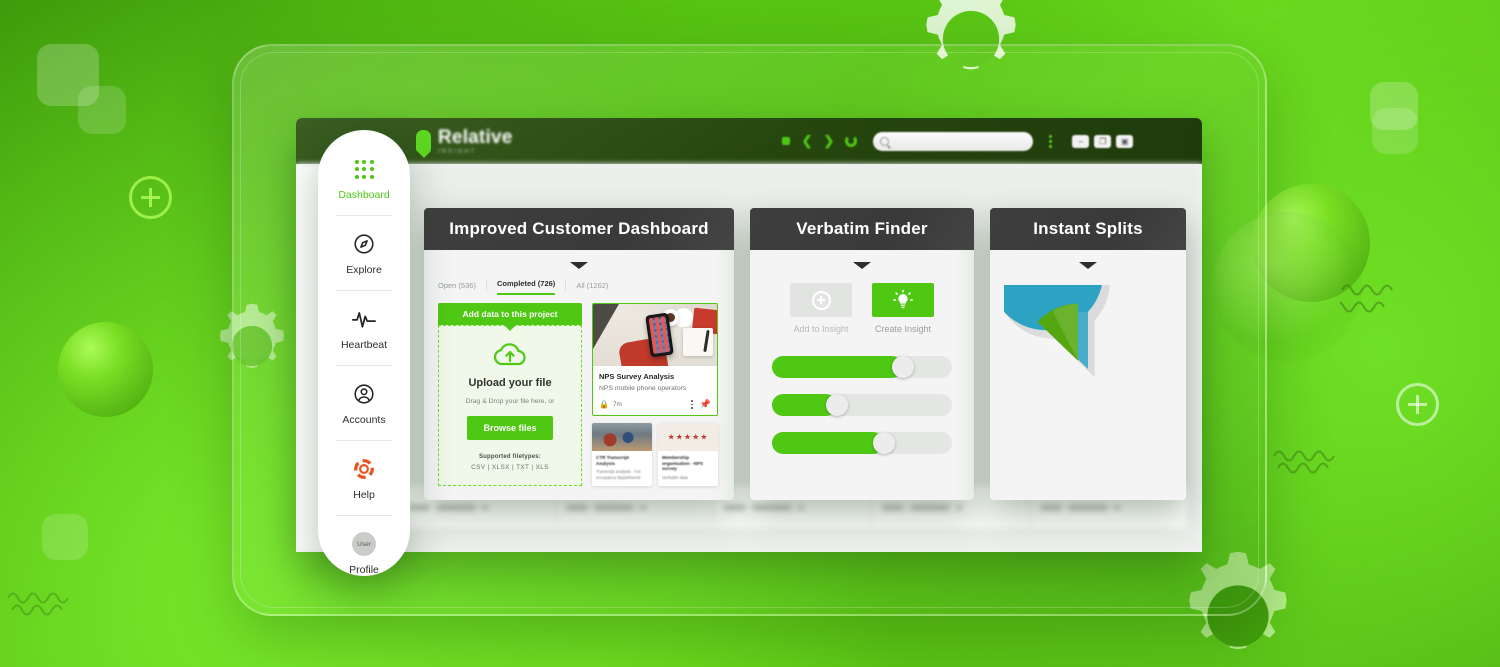 This screenshot has width=1500, height=667. I want to click on sidebar-item-profile: User Profile, so click(364, 560).